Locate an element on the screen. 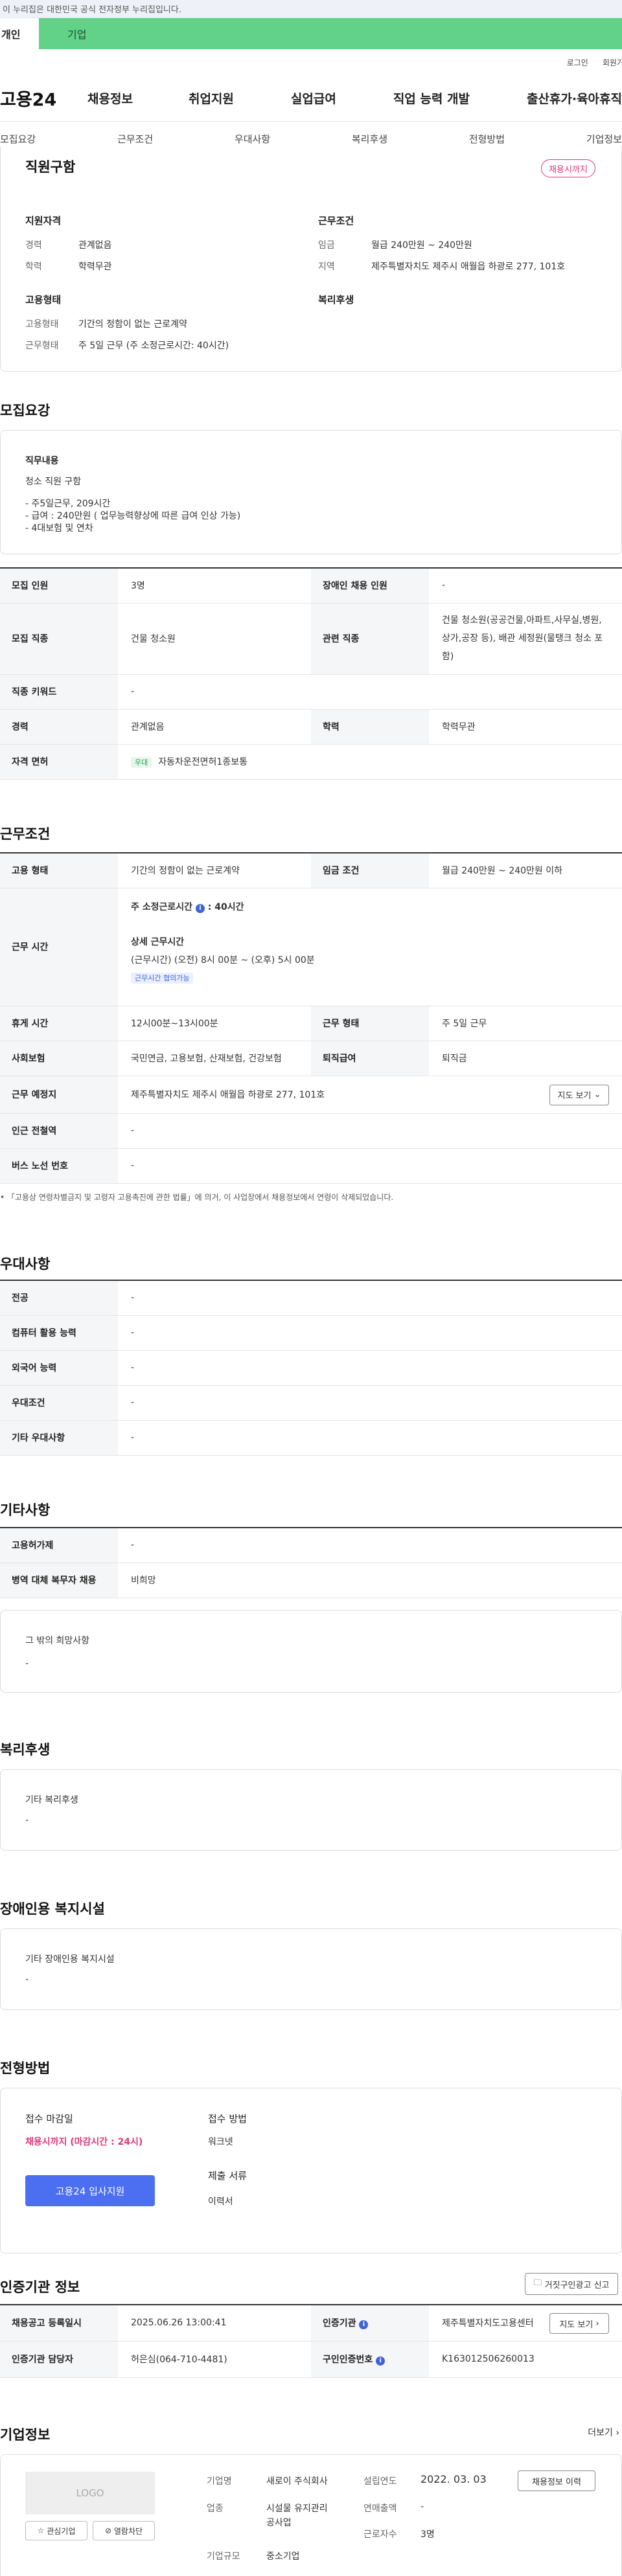 The width and height of the screenshot is (622, 2576). company-title: 기업정보 is located at coordinates (25, 2435).